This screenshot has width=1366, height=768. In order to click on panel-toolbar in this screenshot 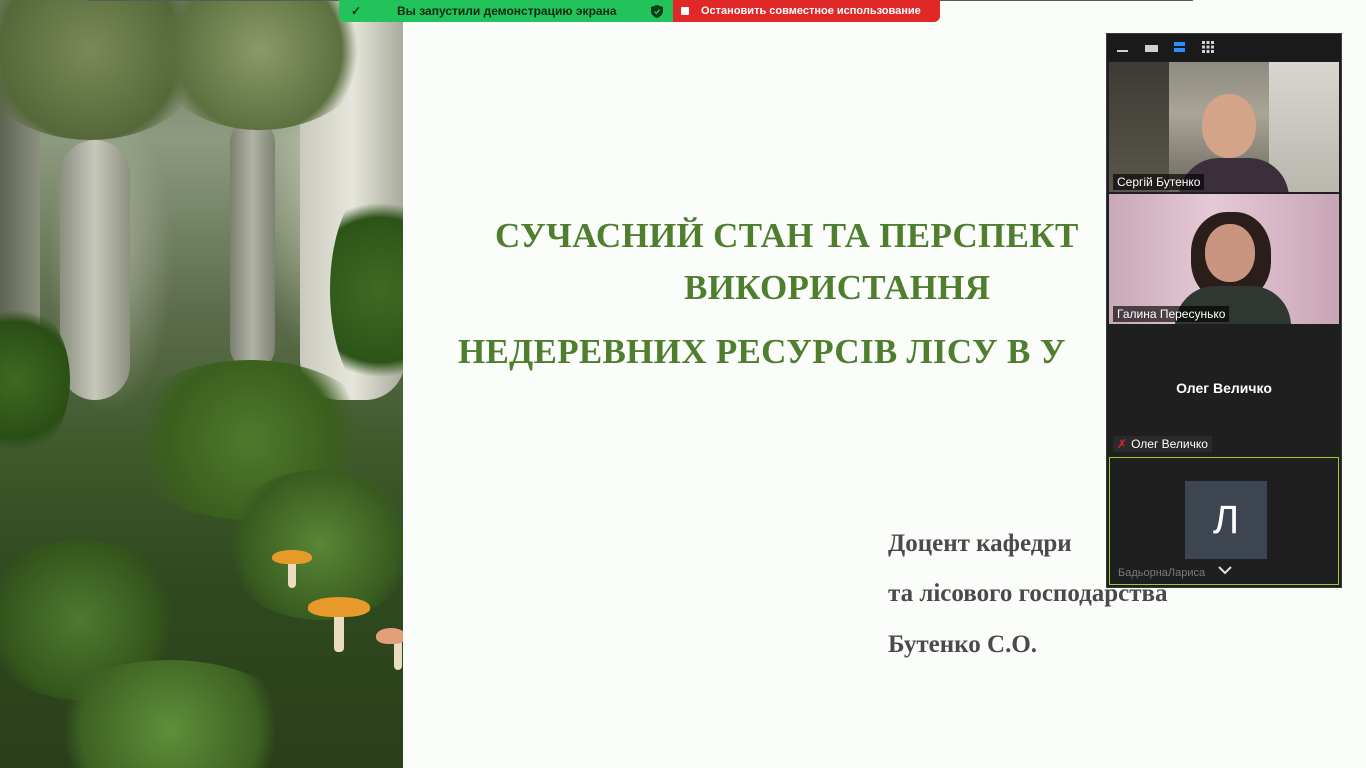, I will do `click(1224, 47)`.